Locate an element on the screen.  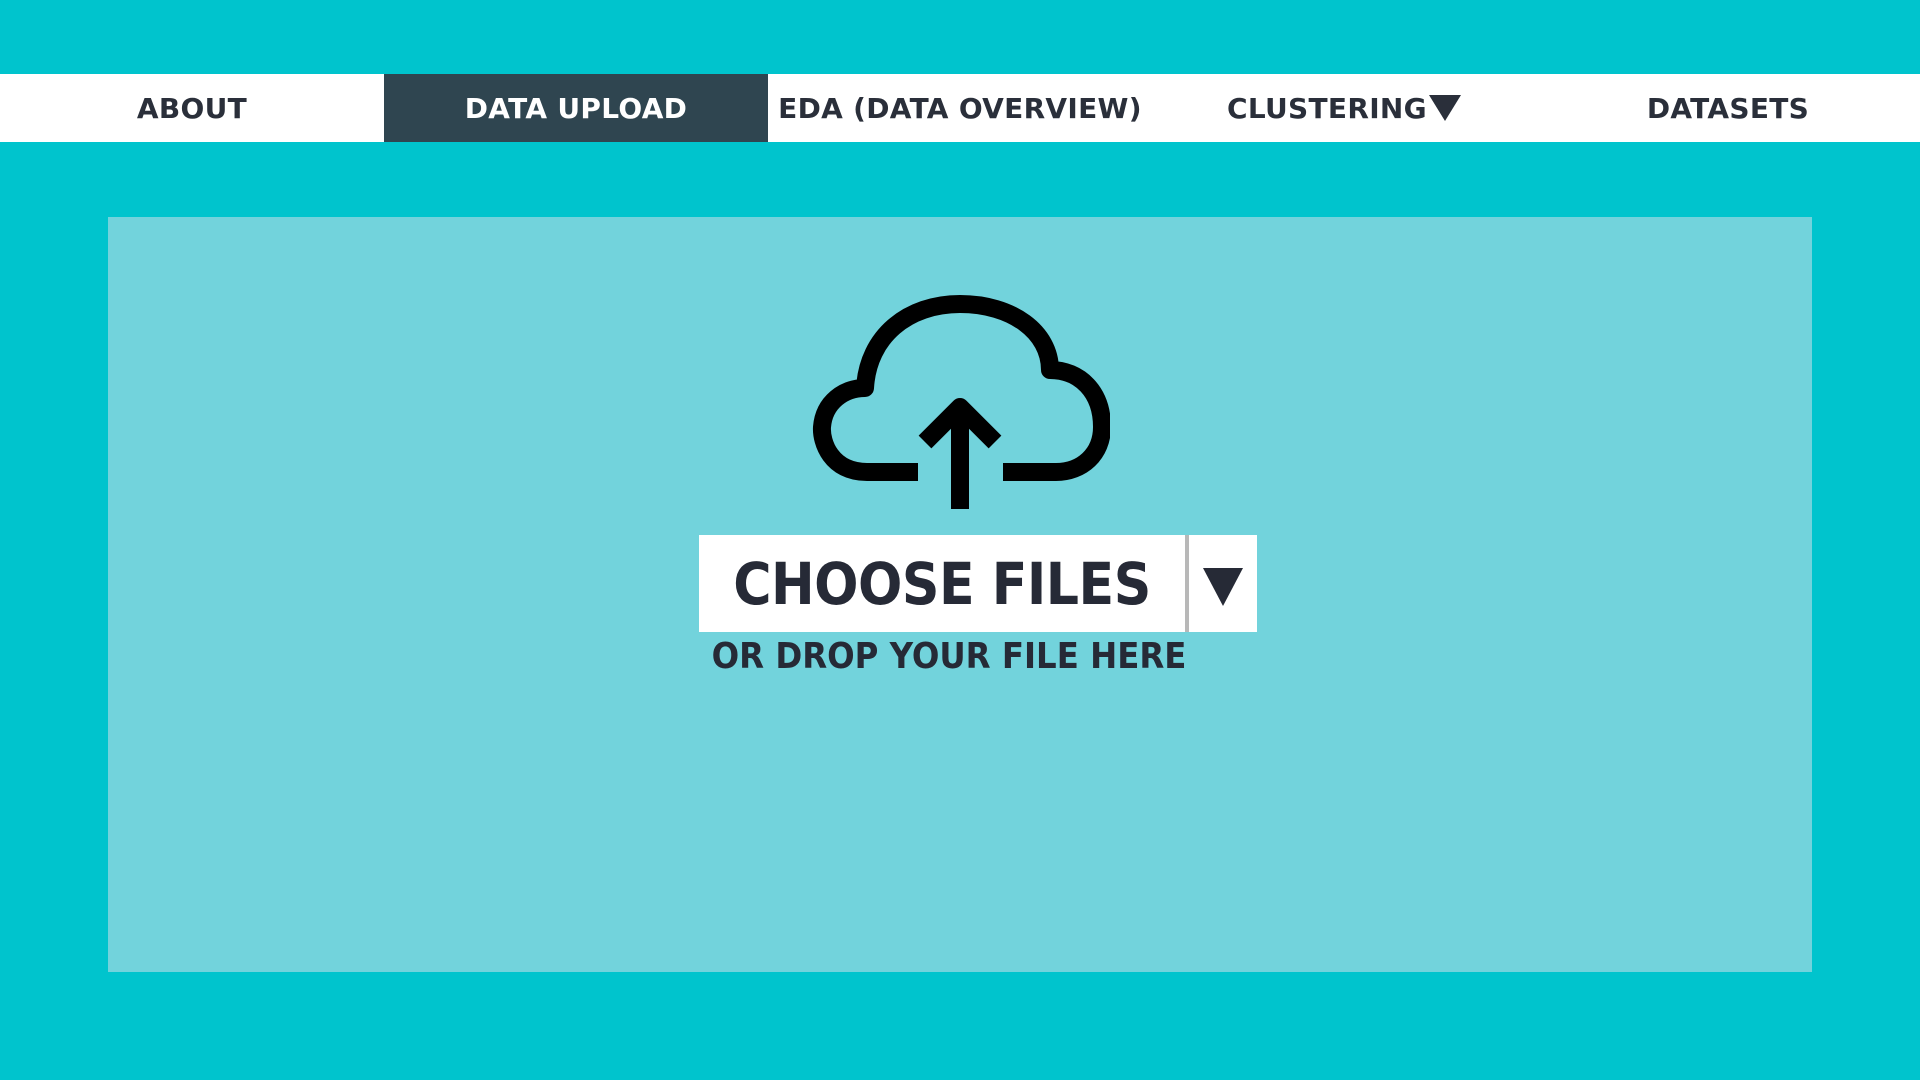
nav-tab-data-upload: DATA UPLOAD is located at coordinates (576, 108).